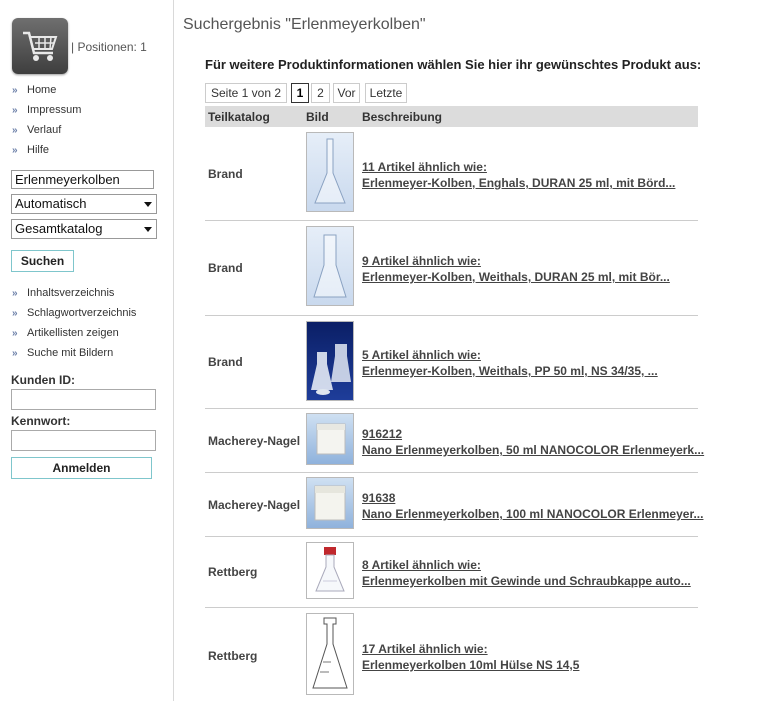 The height and width of the screenshot is (701, 772). What do you see at coordinates (74, 293) in the screenshot?
I see `nav-item-inhaltsverzeichnis: » Inhaltsverzeichnis` at bounding box center [74, 293].